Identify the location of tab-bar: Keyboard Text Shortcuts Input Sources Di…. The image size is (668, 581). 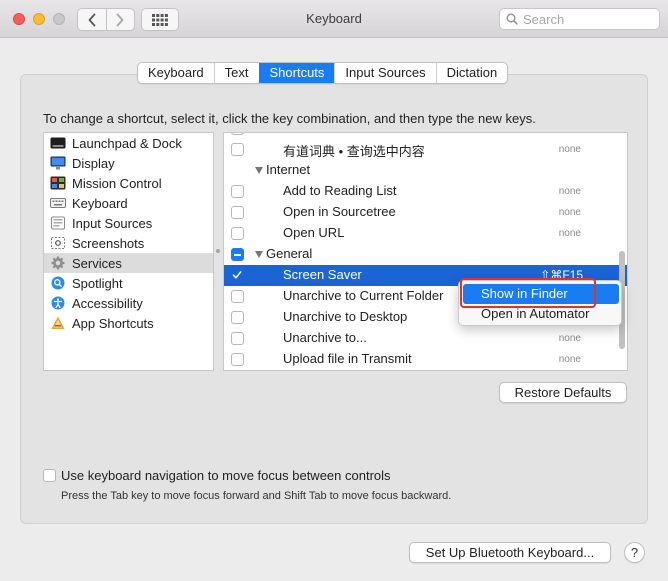
(323, 73).